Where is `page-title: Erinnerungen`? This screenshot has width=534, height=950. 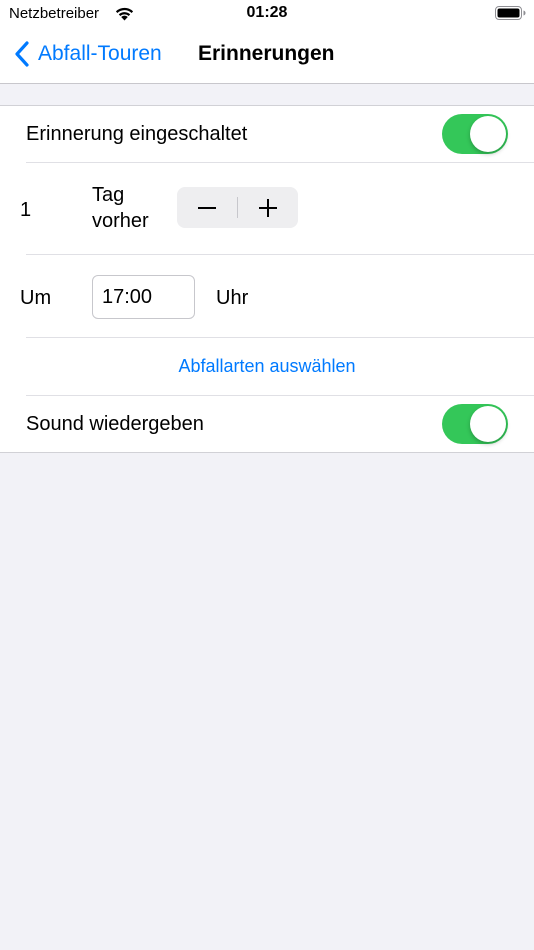
page-title: Erinnerungen is located at coordinates (266, 53).